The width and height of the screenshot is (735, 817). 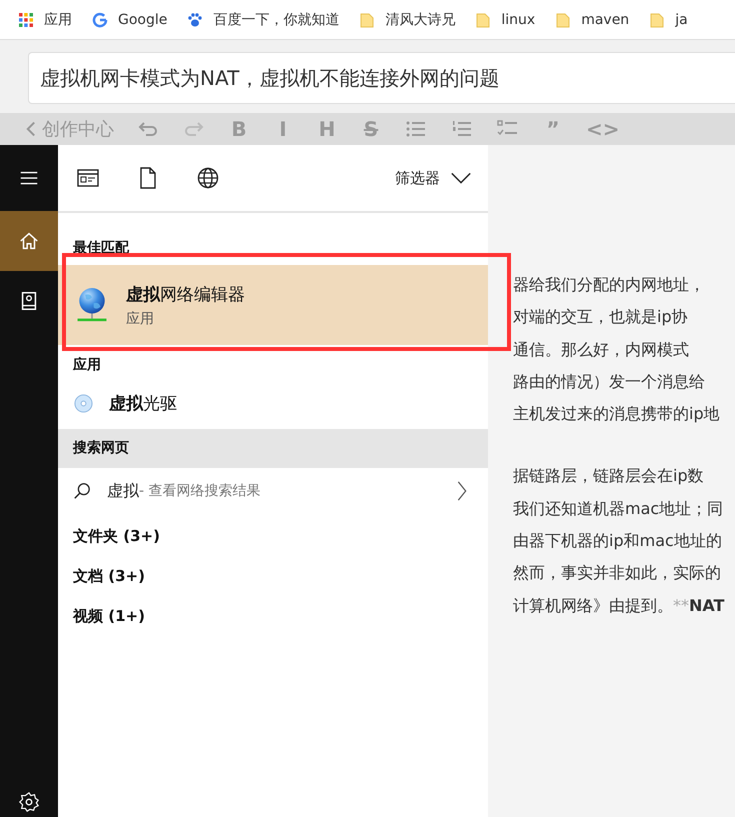 I want to click on bookmark: maven, so click(x=592, y=20).